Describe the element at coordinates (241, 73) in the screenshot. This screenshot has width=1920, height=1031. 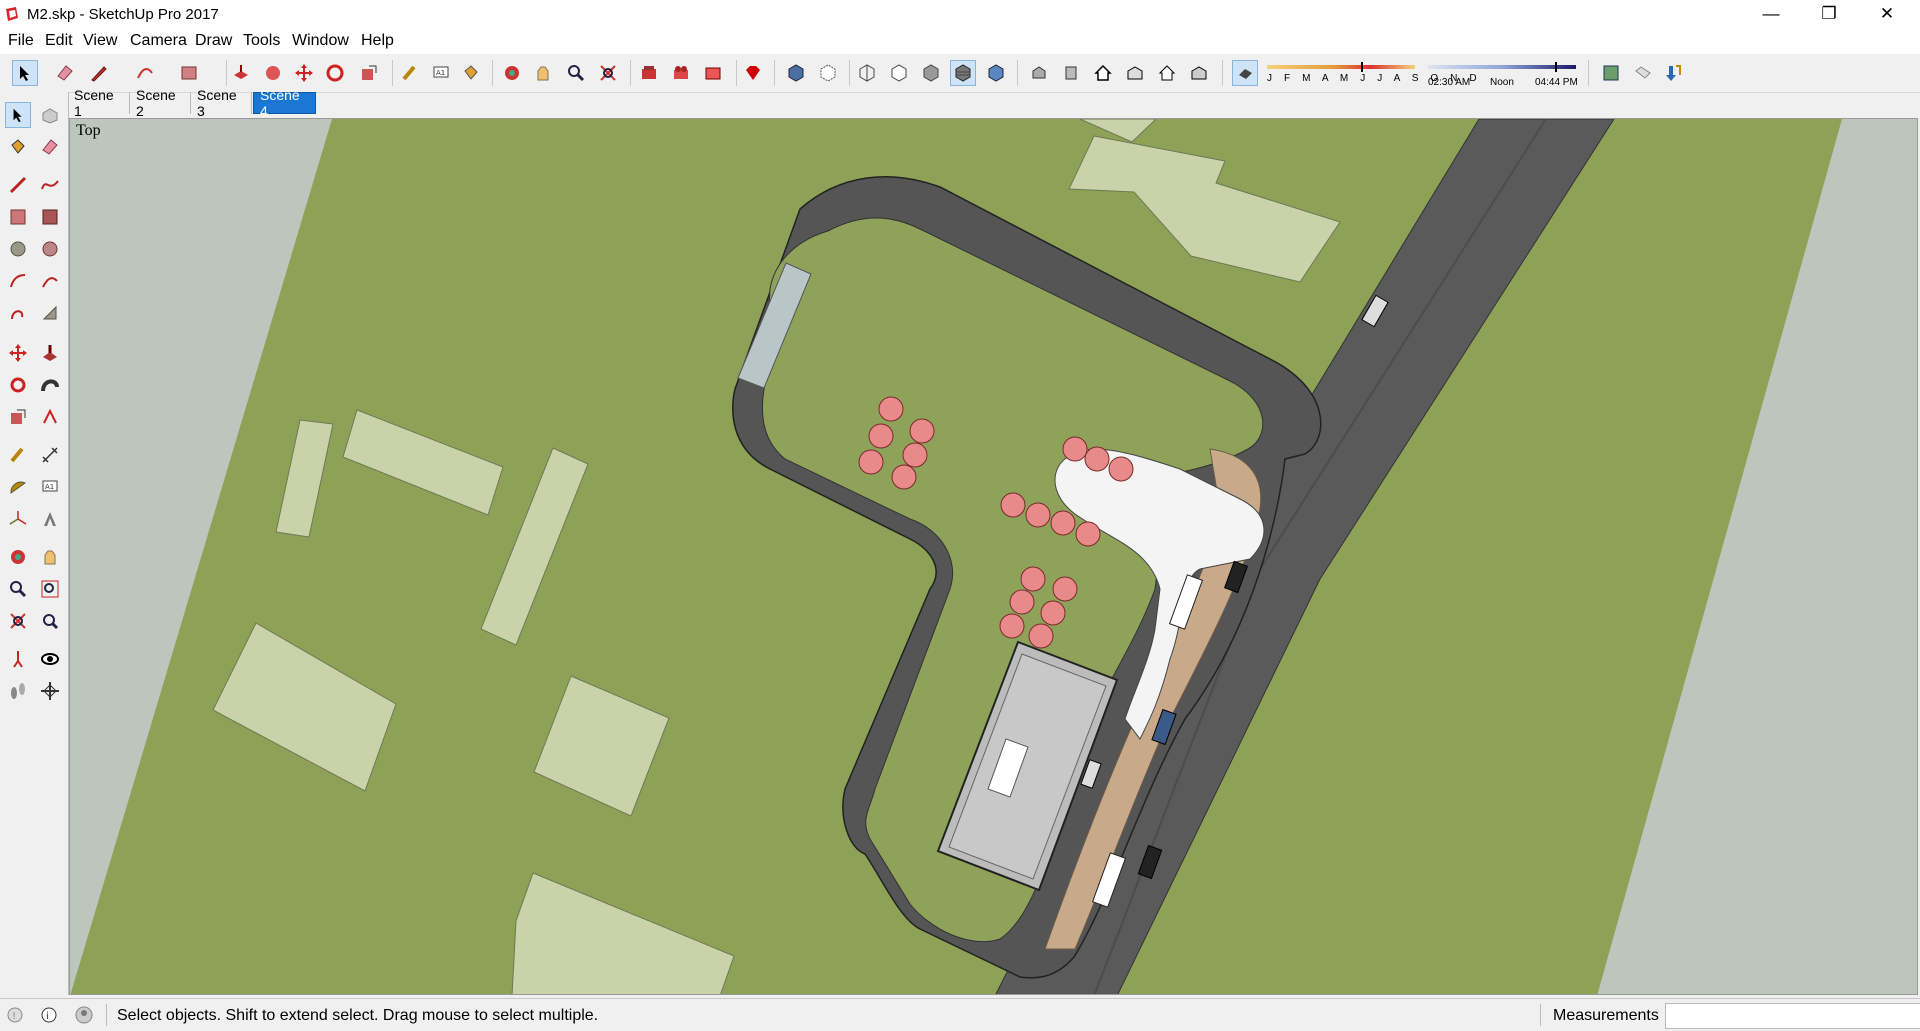
I see `push-pull-icon` at that location.